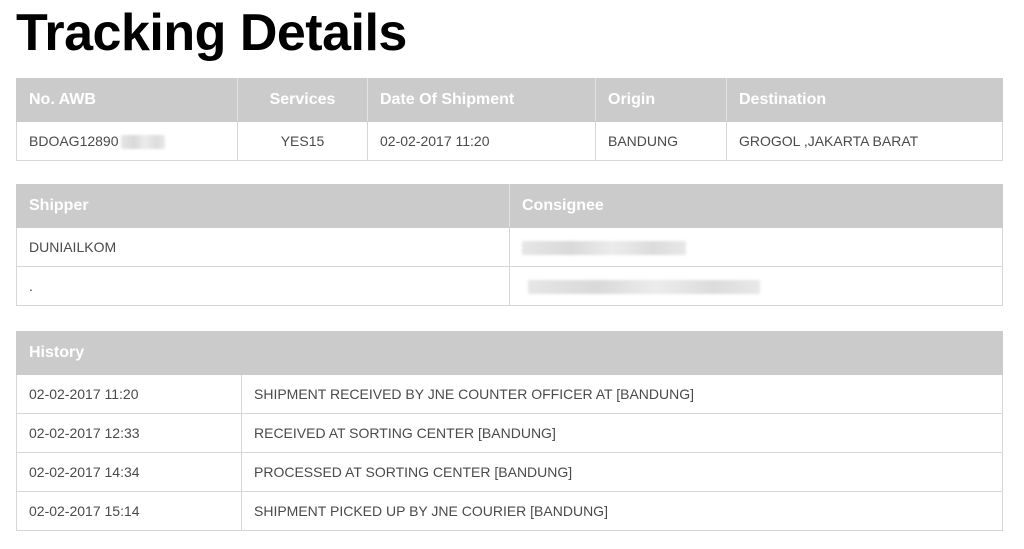 The height and width of the screenshot is (549, 1024). I want to click on awb-cell: BDOAG12890, so click(127, 141).